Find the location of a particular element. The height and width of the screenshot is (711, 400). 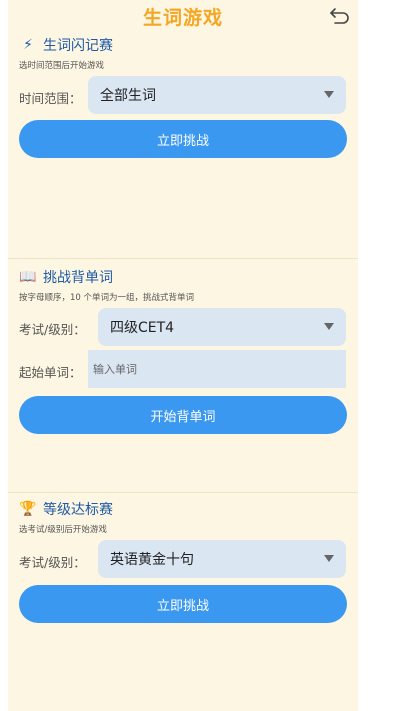

lightning-icon: ⚡ is located at coordinates (28, 45).